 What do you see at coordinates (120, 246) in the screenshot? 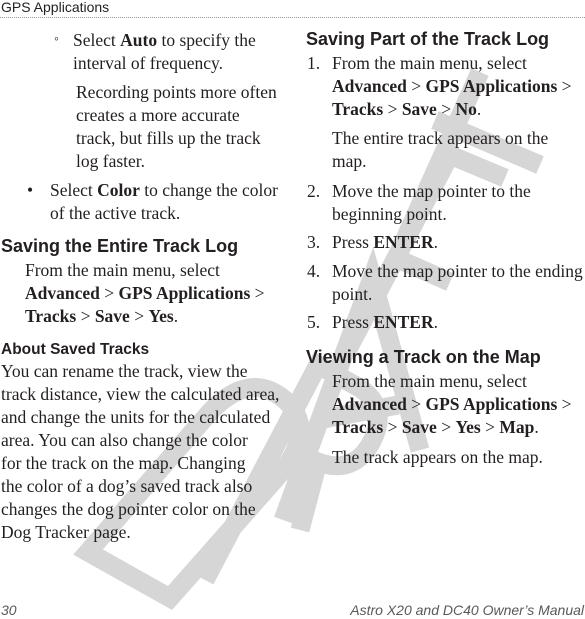
I see `heading-saving-entire-track-log: Saving the Entire Track Log` at bounding box center [120, 246].